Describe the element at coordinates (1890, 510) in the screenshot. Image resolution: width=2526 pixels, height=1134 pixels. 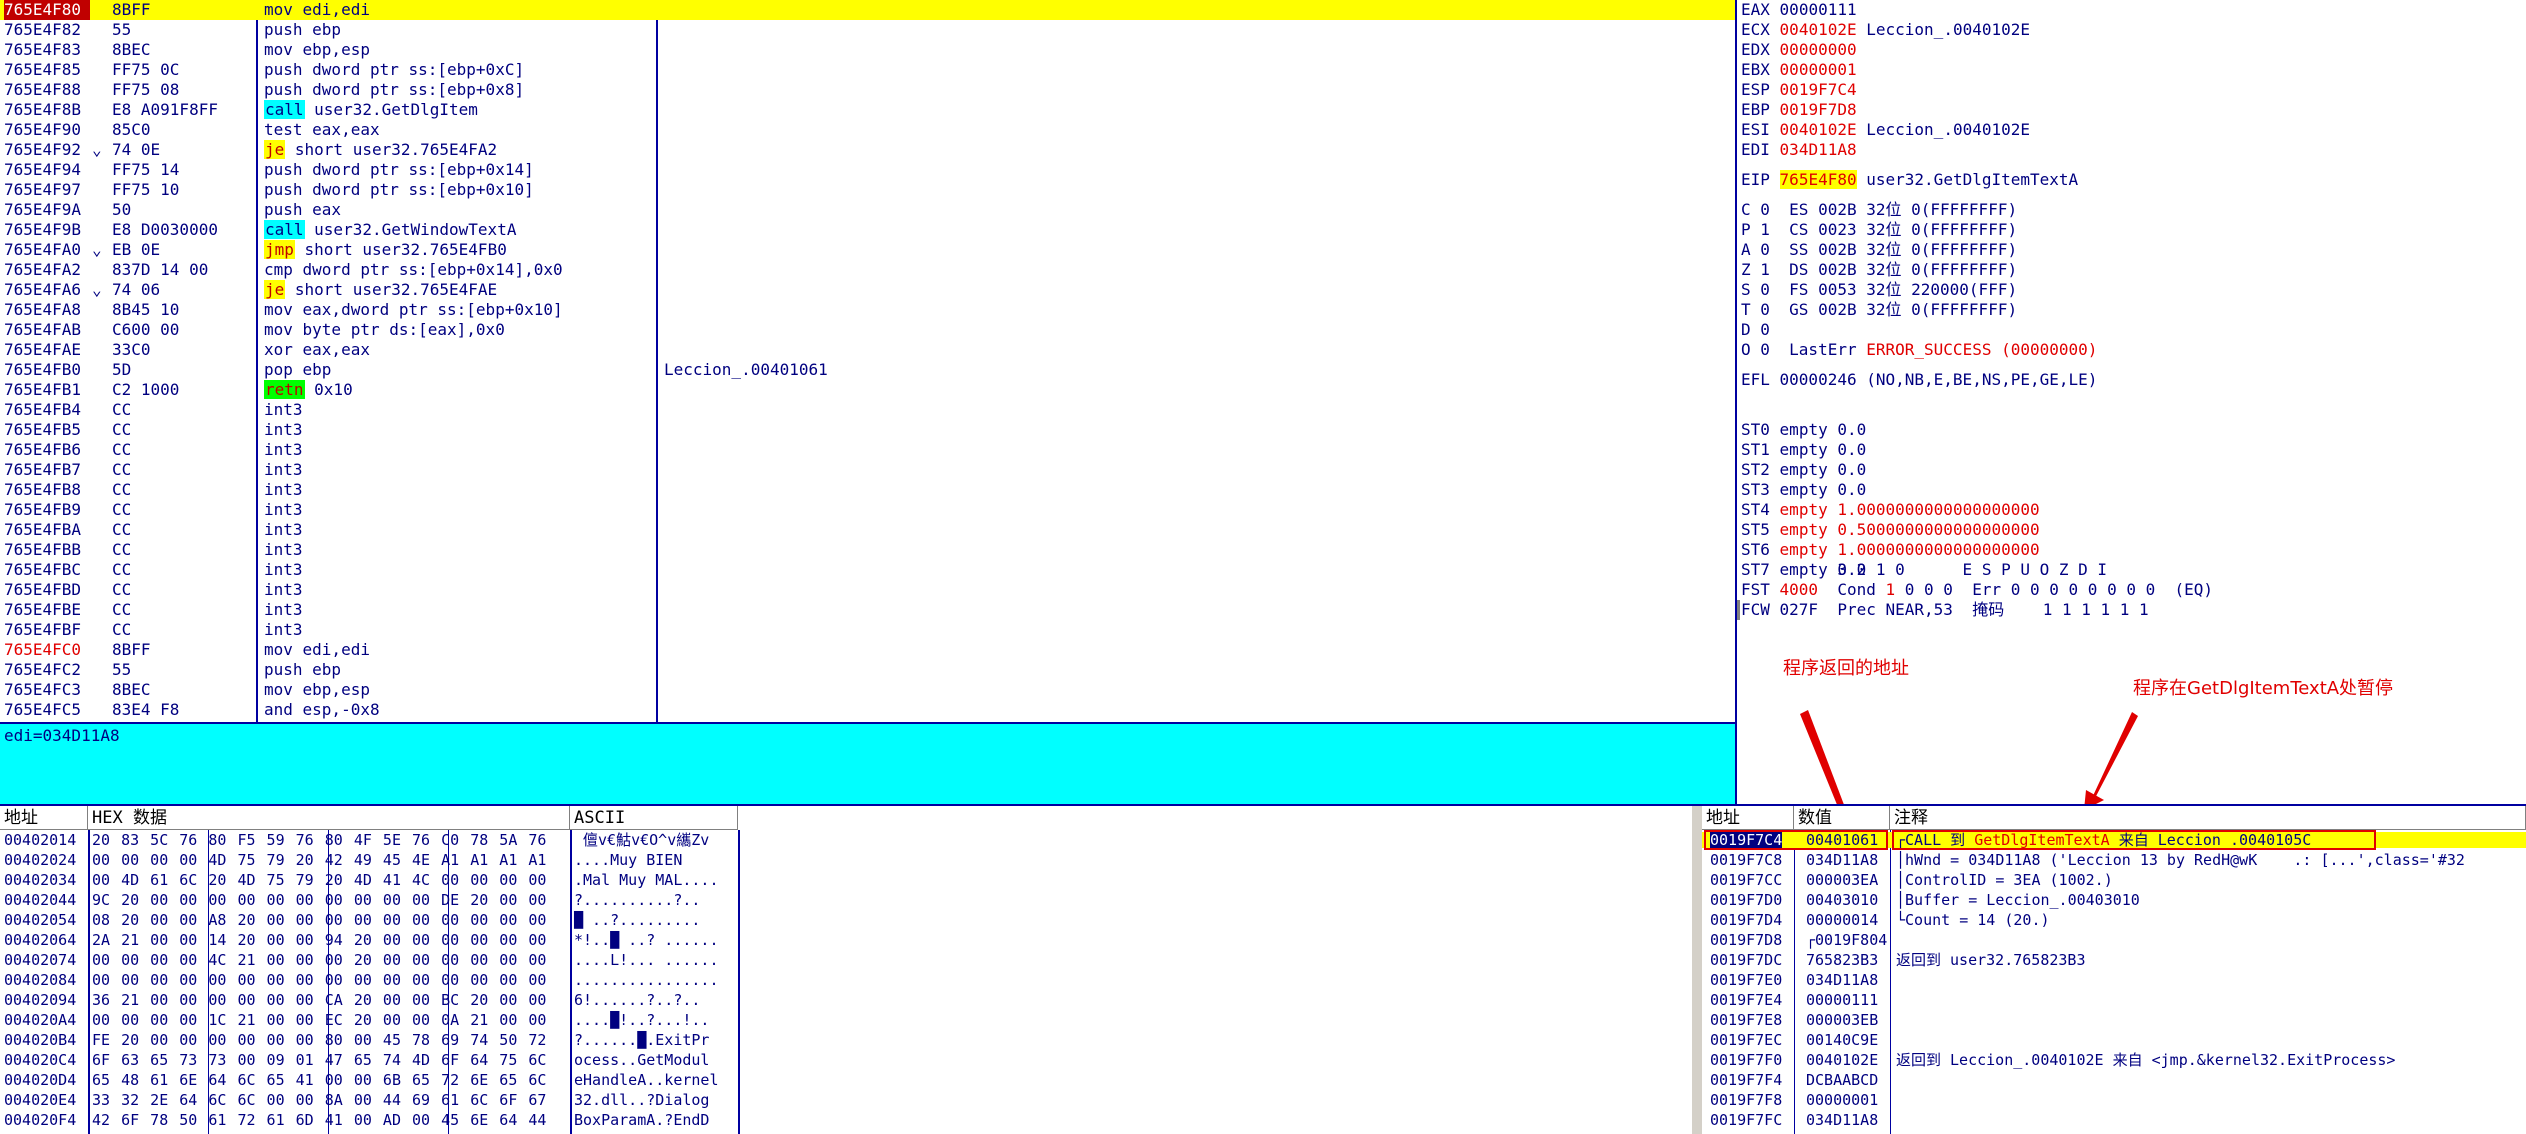
I see `fpu-register-st4: ST4 empty 1.0000000000000000000` at that location.